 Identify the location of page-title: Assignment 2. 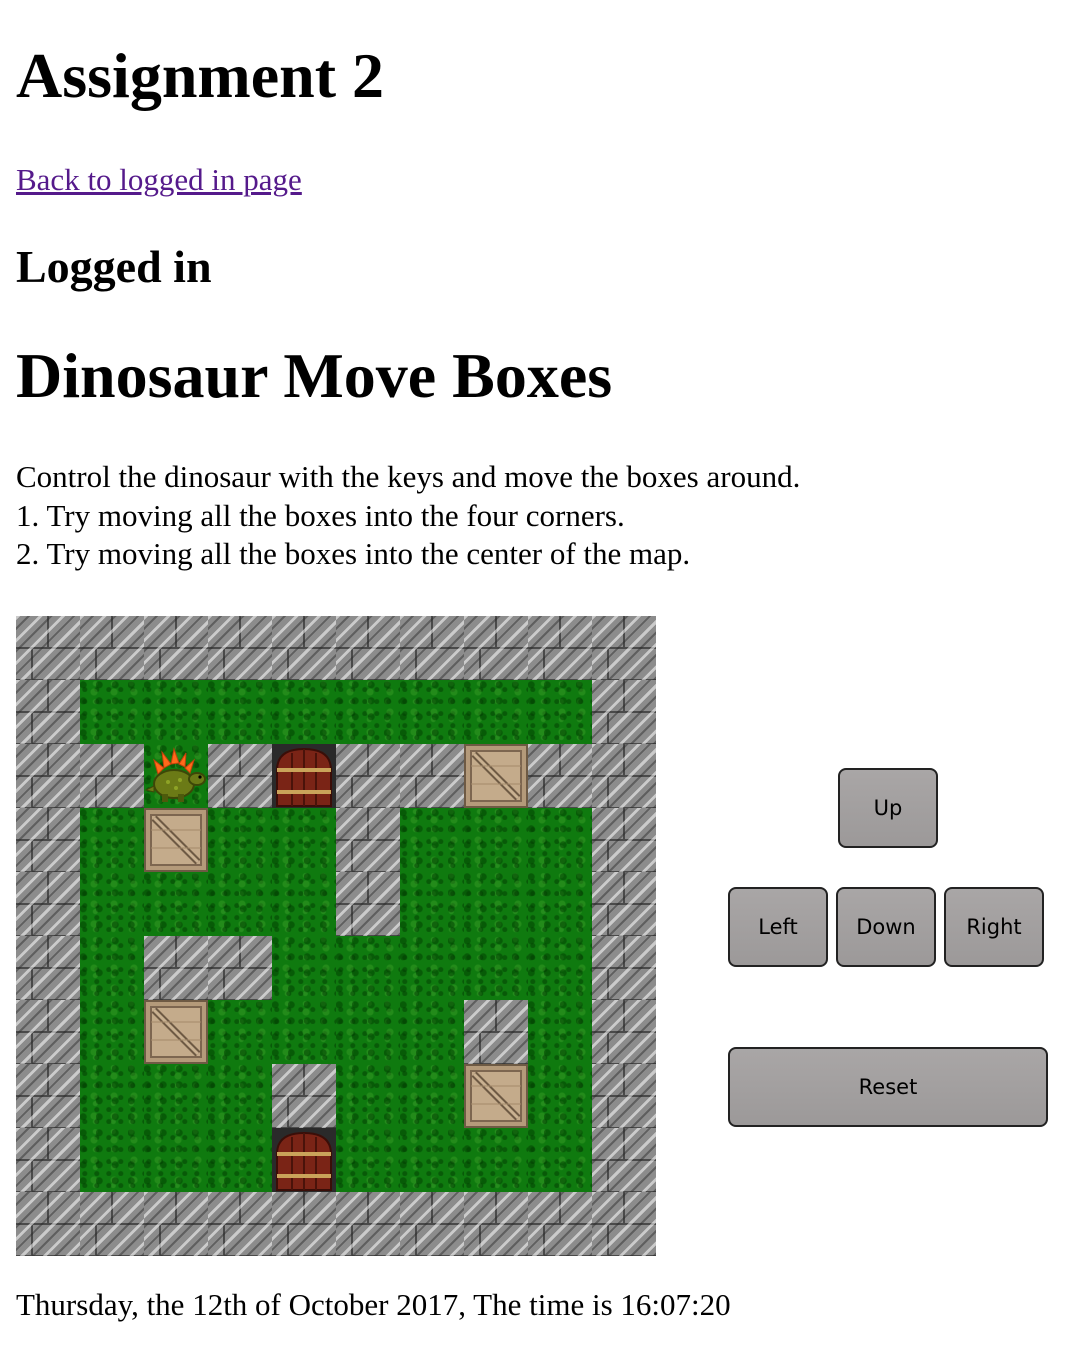
(200, 75).